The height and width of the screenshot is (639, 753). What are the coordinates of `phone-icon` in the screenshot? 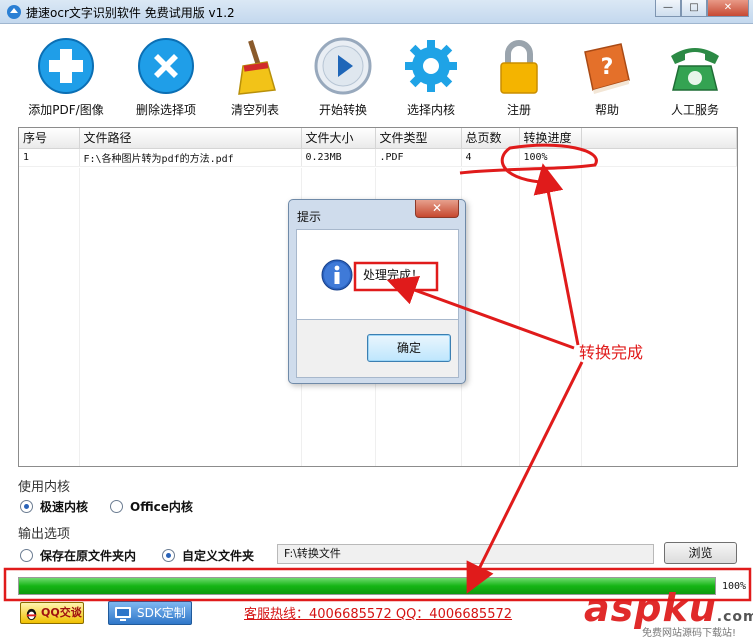 It's located at (695, 69).